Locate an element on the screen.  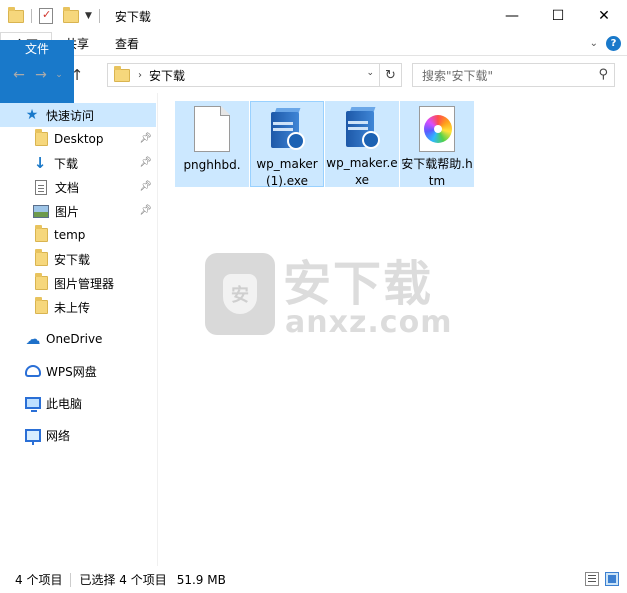
star-icon: ★ is located at coordinates (32, 115).